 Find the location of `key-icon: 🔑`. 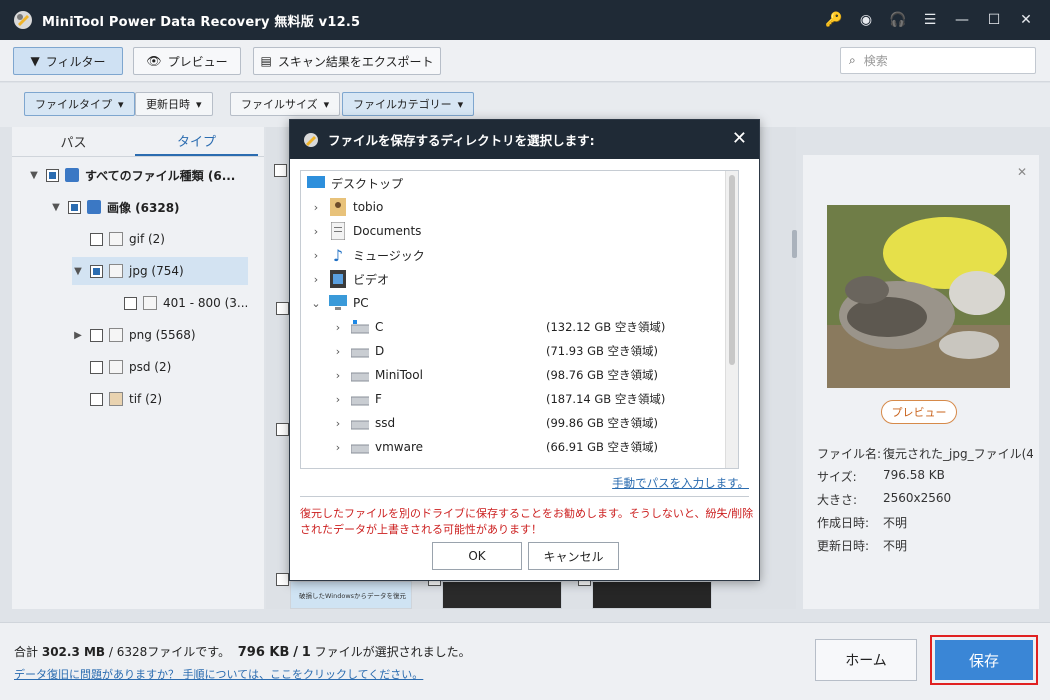

key-icon: 🔑 is located at coordinates (834, 20).